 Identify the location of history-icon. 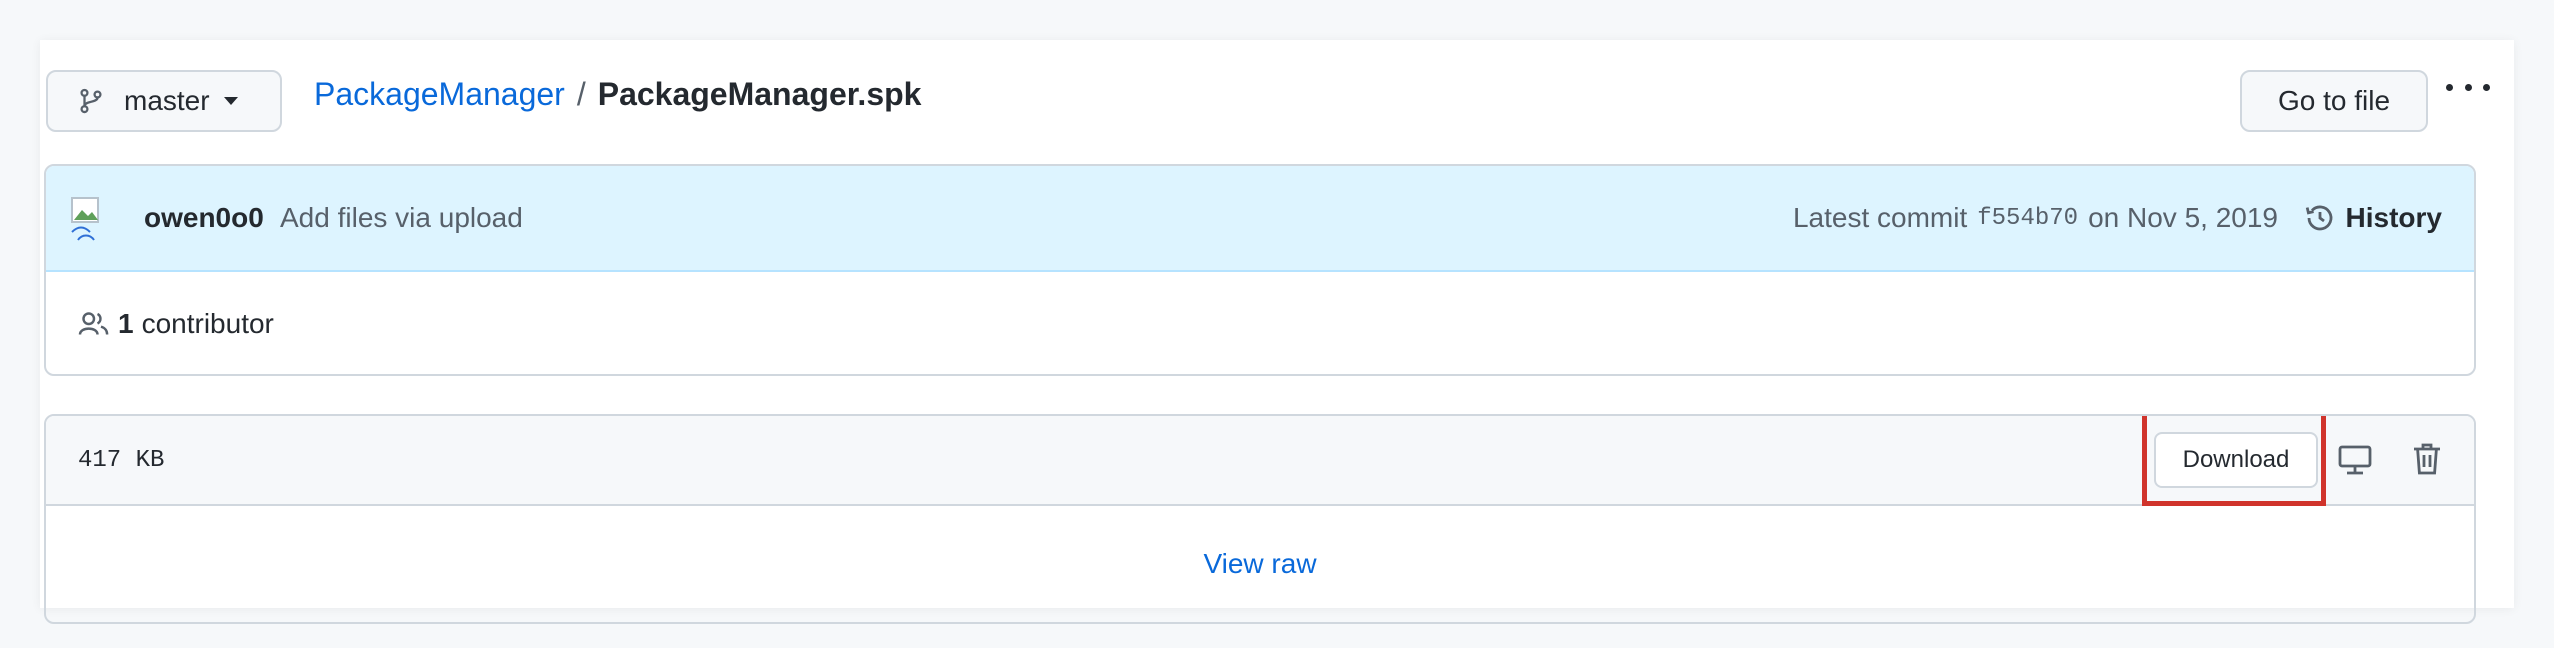
(2318, 218).